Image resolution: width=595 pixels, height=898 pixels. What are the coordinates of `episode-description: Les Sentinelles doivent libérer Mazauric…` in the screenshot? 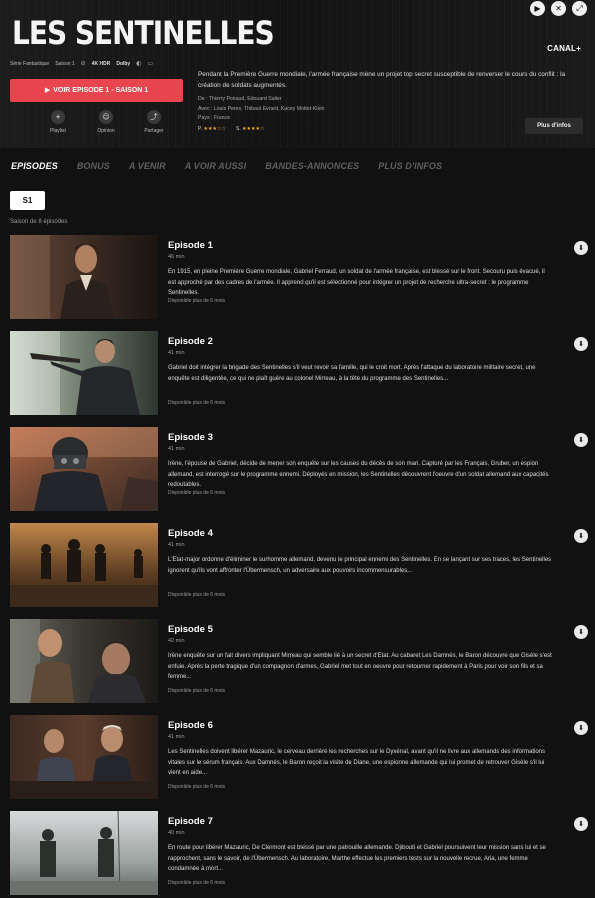 It's located at (356, 762).